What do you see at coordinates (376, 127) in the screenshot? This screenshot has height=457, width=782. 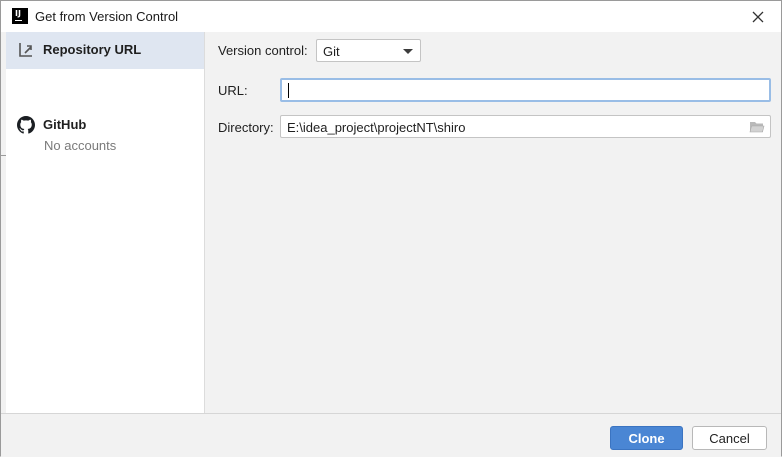 I see `directory-value: E:\idea_project\projectNT\shiro` at bounding box center [376, 127].